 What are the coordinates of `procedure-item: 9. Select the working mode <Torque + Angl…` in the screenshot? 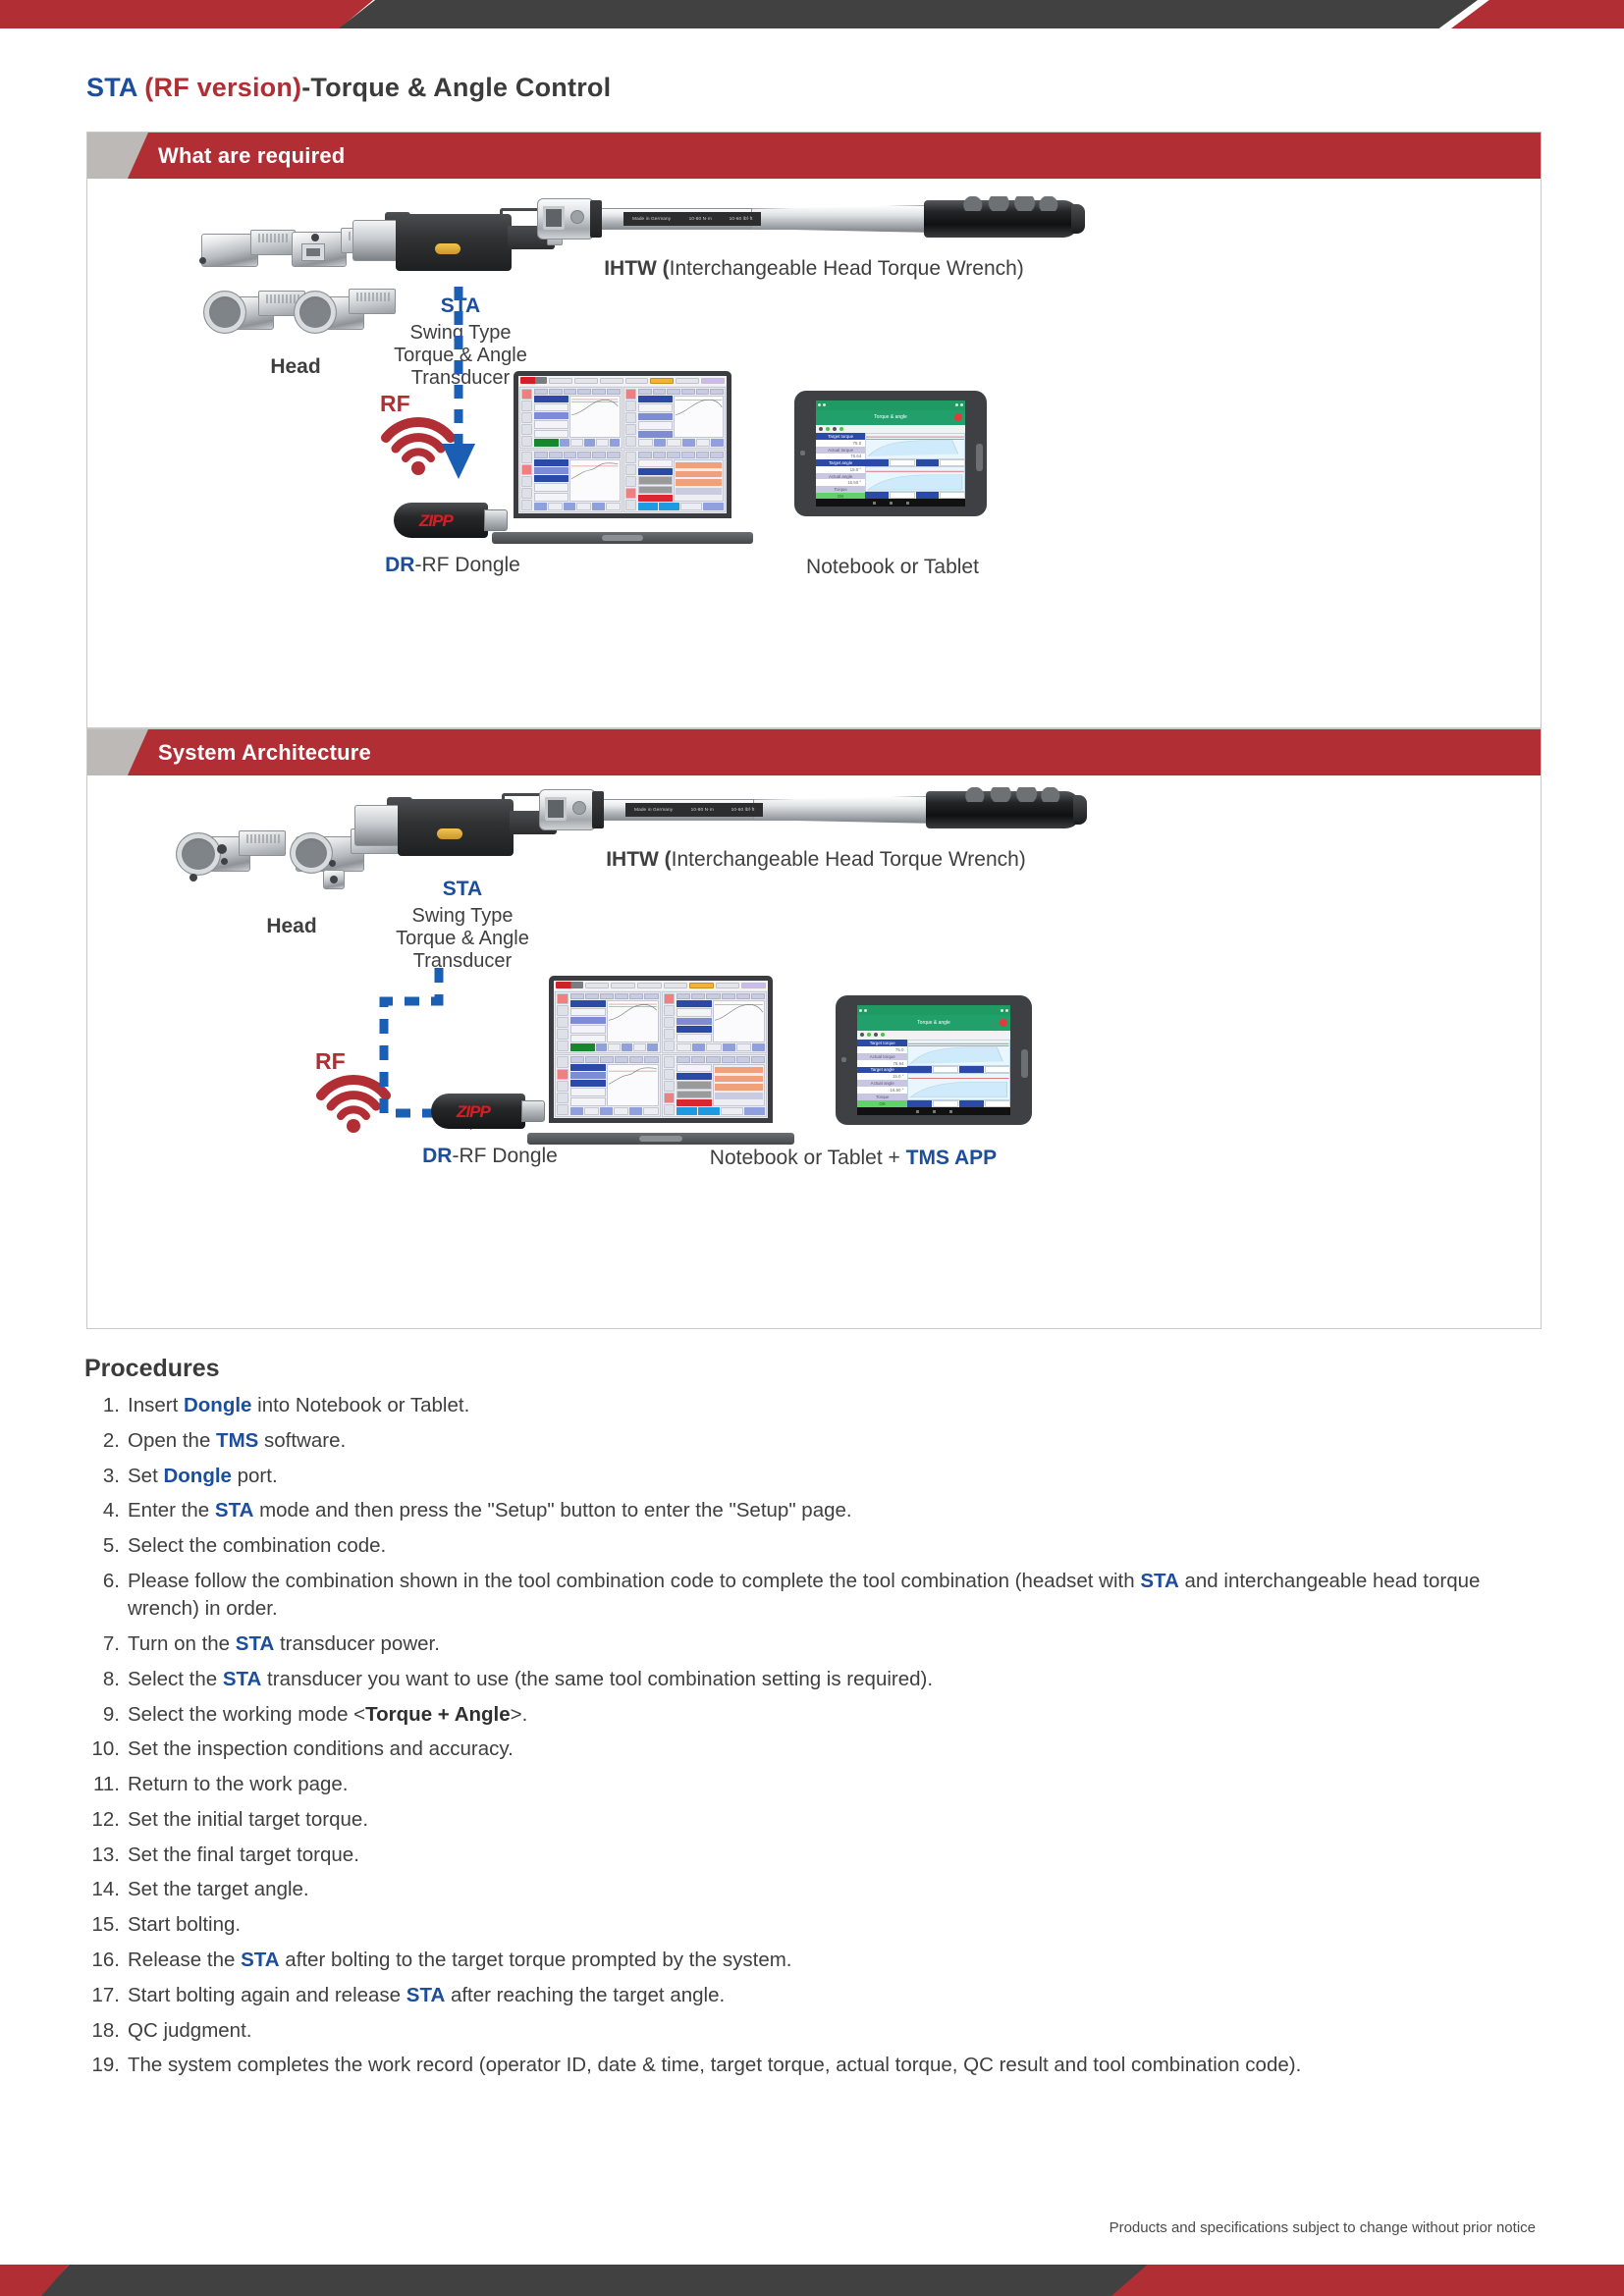 It's located at (811, 1715).